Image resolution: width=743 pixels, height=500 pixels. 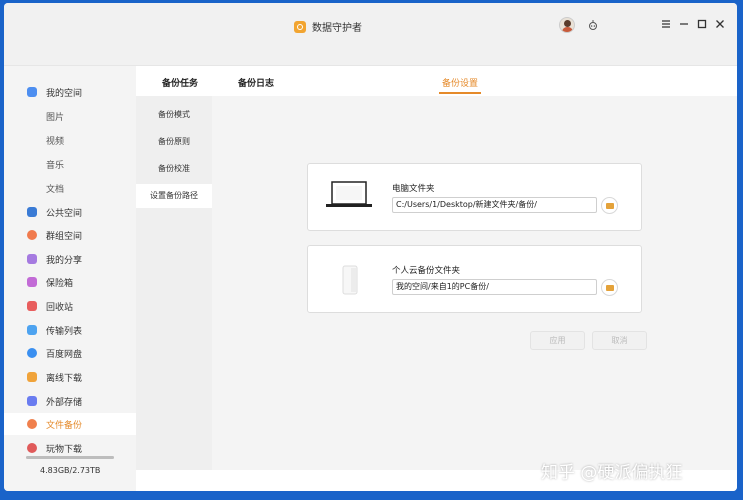 What do you see at coordinates (32, 306) in the screenshot?
I see `trash-icon` at bounding box center [32, 306].